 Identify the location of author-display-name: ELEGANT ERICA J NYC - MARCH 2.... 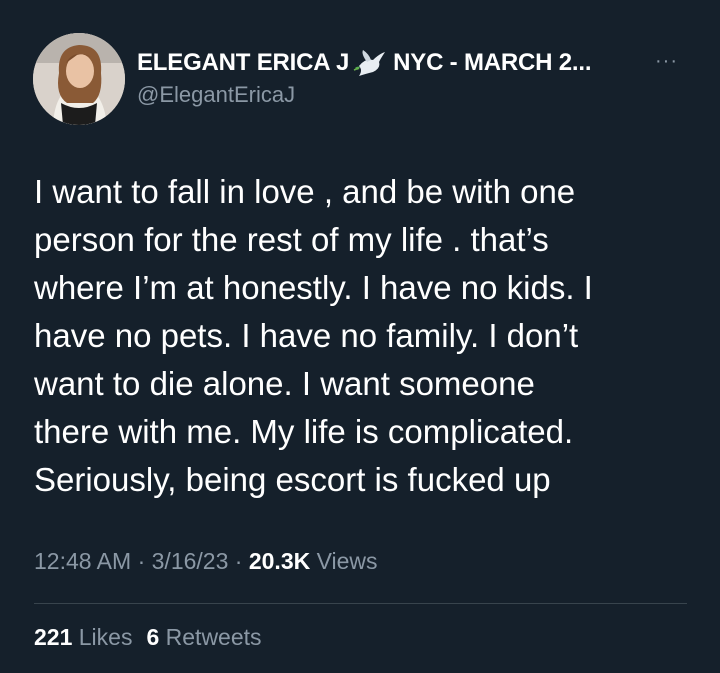
(364, 63).